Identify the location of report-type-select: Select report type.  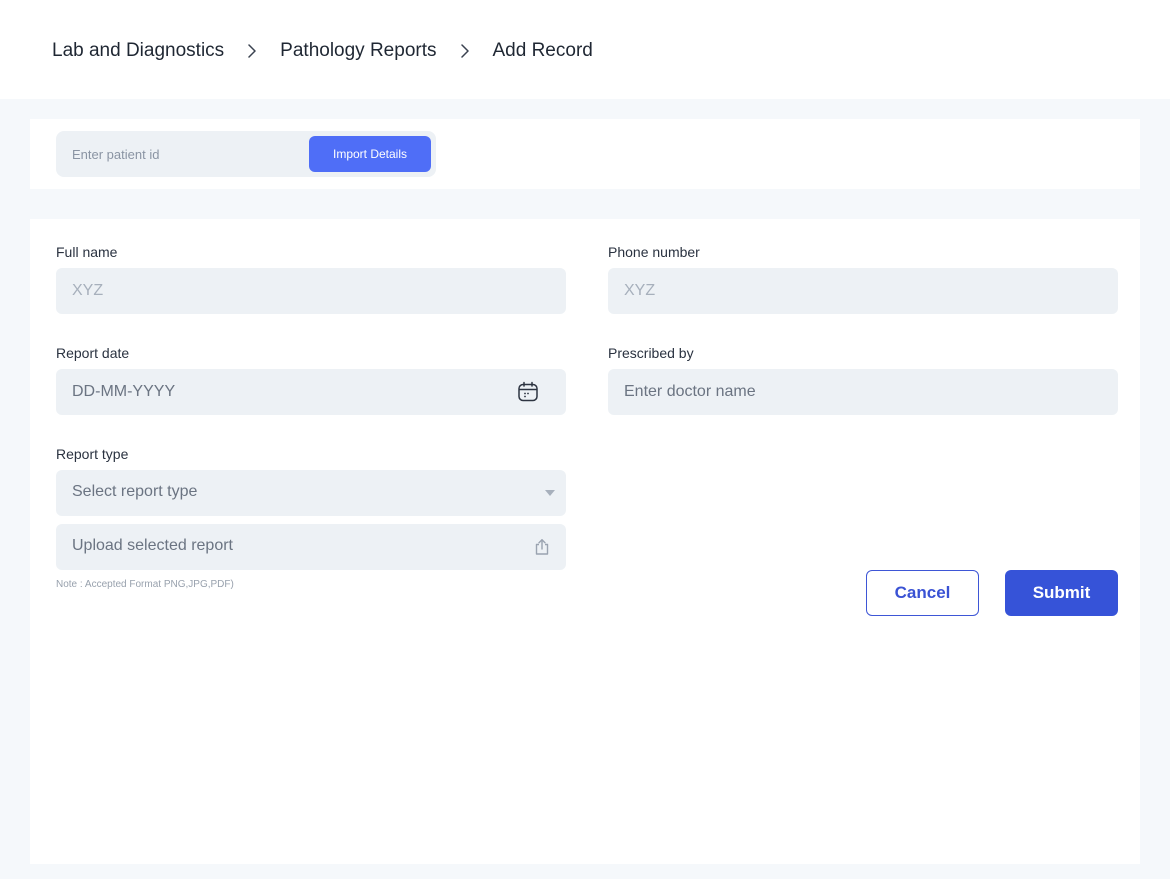
(311, 493).